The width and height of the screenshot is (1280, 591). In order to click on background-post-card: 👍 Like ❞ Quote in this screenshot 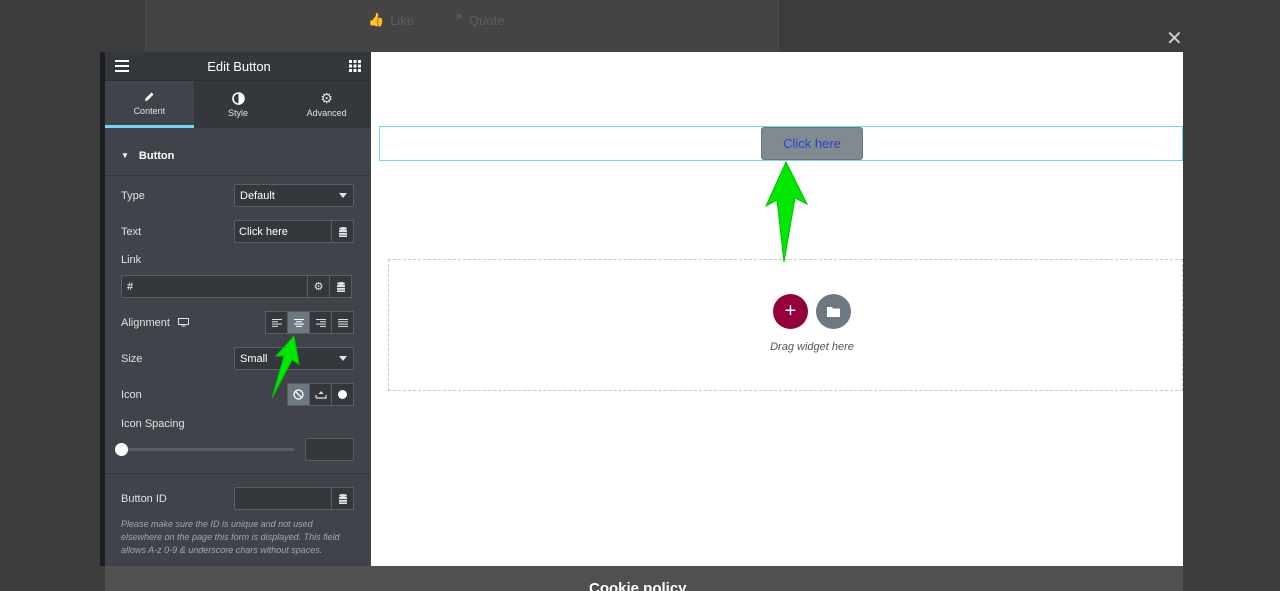, I will do `click(462, 26)`.